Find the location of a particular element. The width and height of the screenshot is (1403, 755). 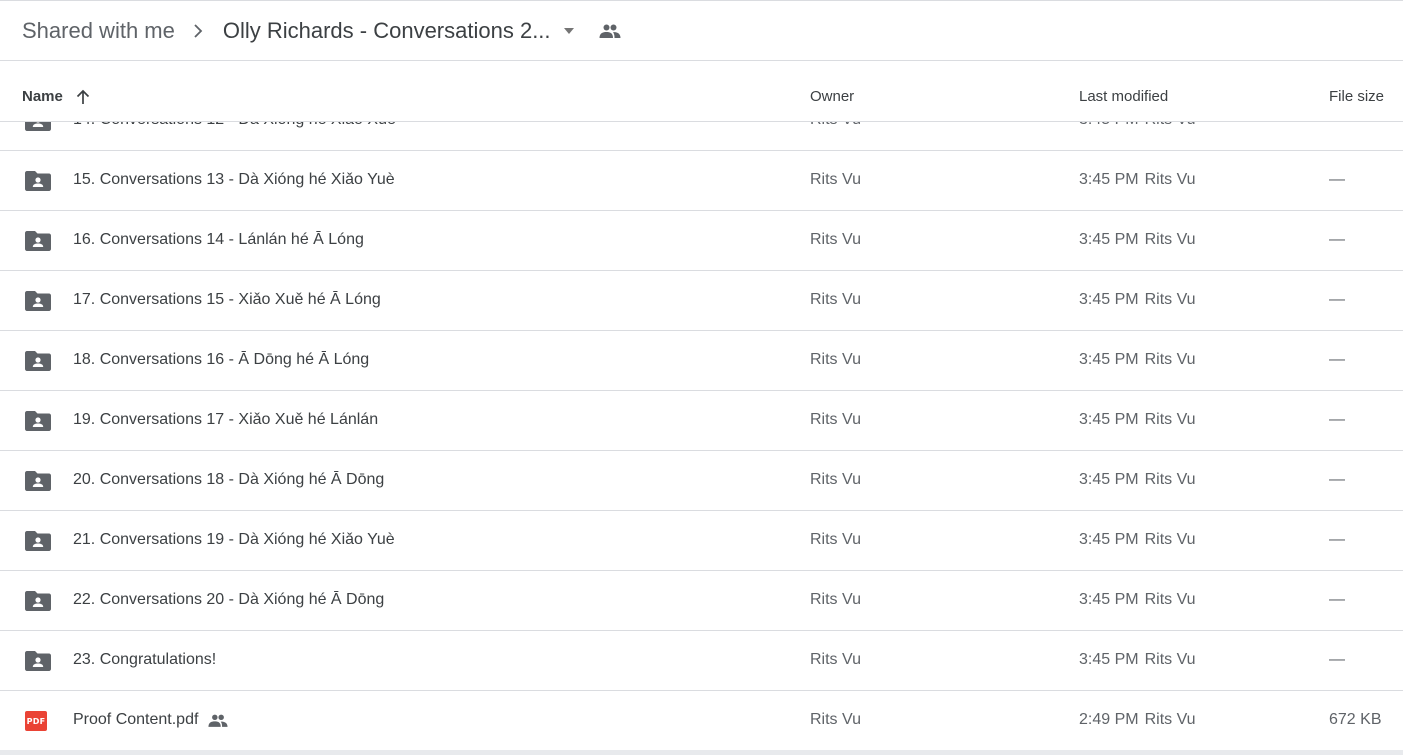

arrow-up-icon is located at coordinates (83, 97).